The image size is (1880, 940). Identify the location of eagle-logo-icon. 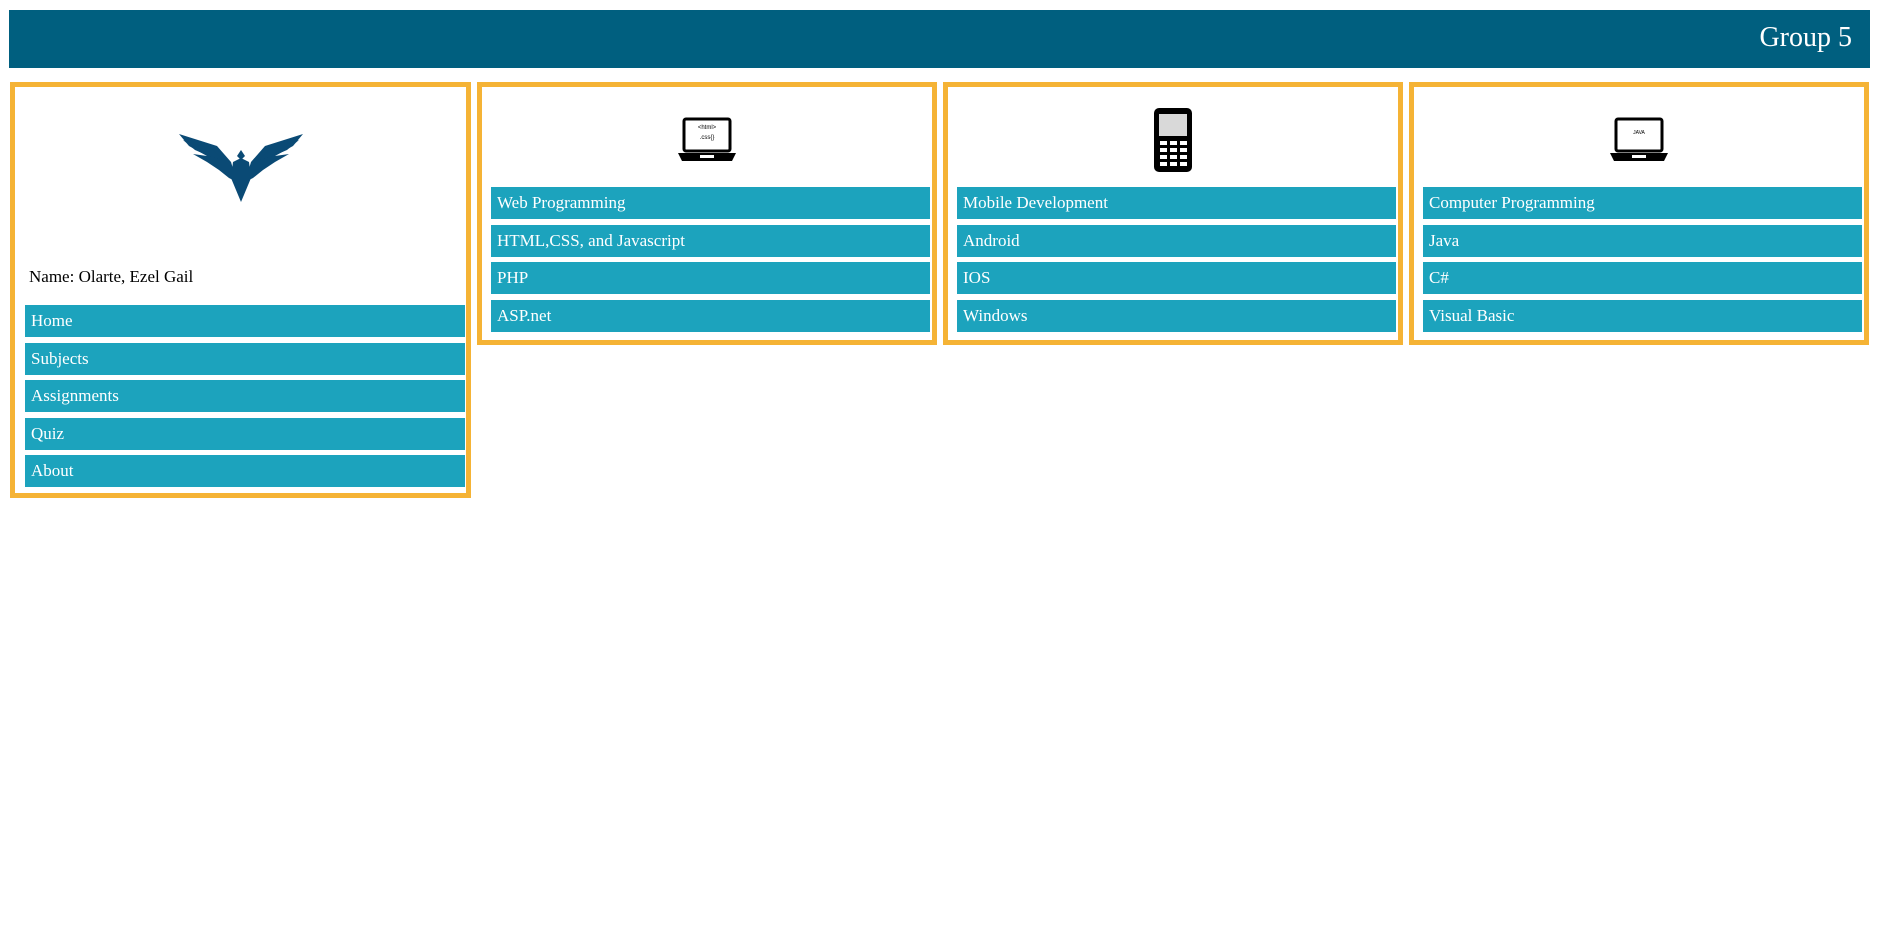
(240, 168).